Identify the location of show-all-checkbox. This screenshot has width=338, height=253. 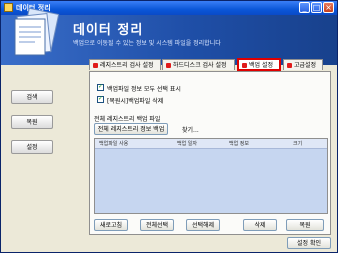
(100, 87).